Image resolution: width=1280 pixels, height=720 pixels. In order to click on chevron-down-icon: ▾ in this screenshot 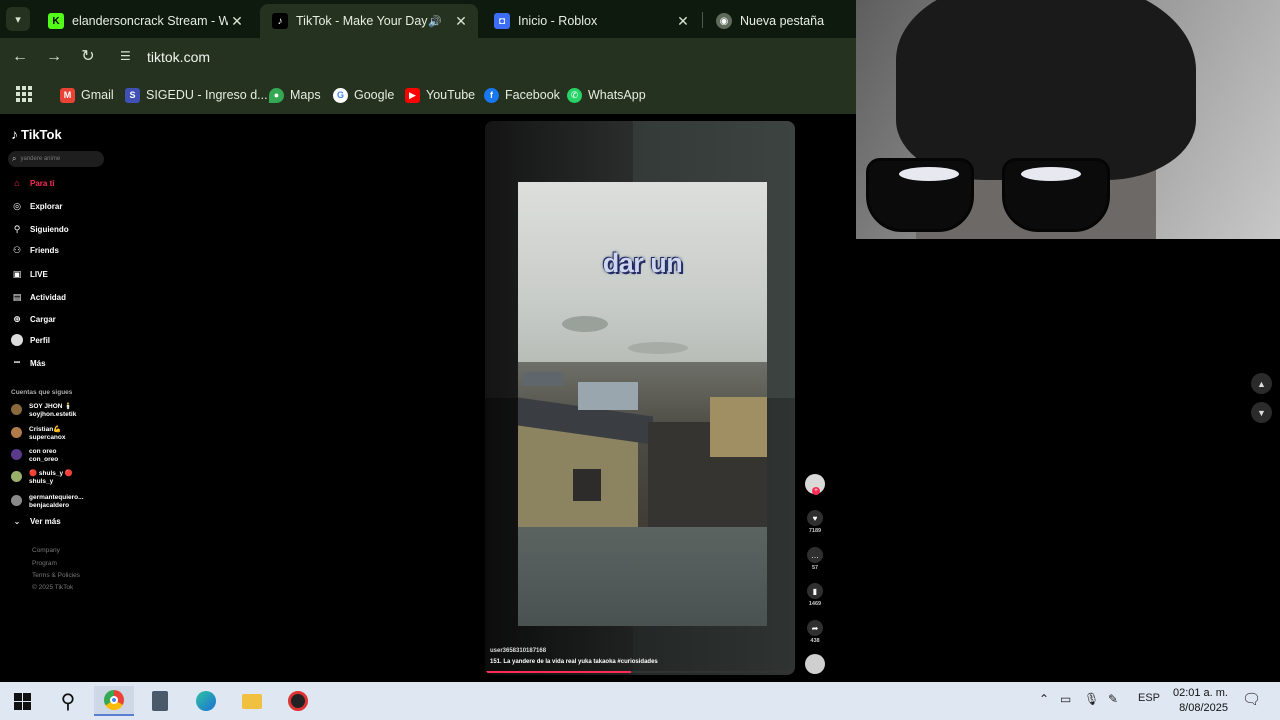, I will do `click(18, 19)`.